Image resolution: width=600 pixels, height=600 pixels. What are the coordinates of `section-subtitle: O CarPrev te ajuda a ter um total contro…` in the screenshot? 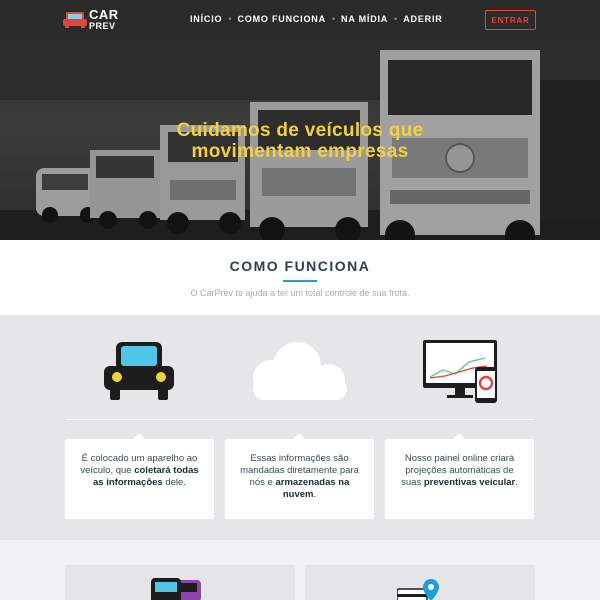 It's located at (300, 293).